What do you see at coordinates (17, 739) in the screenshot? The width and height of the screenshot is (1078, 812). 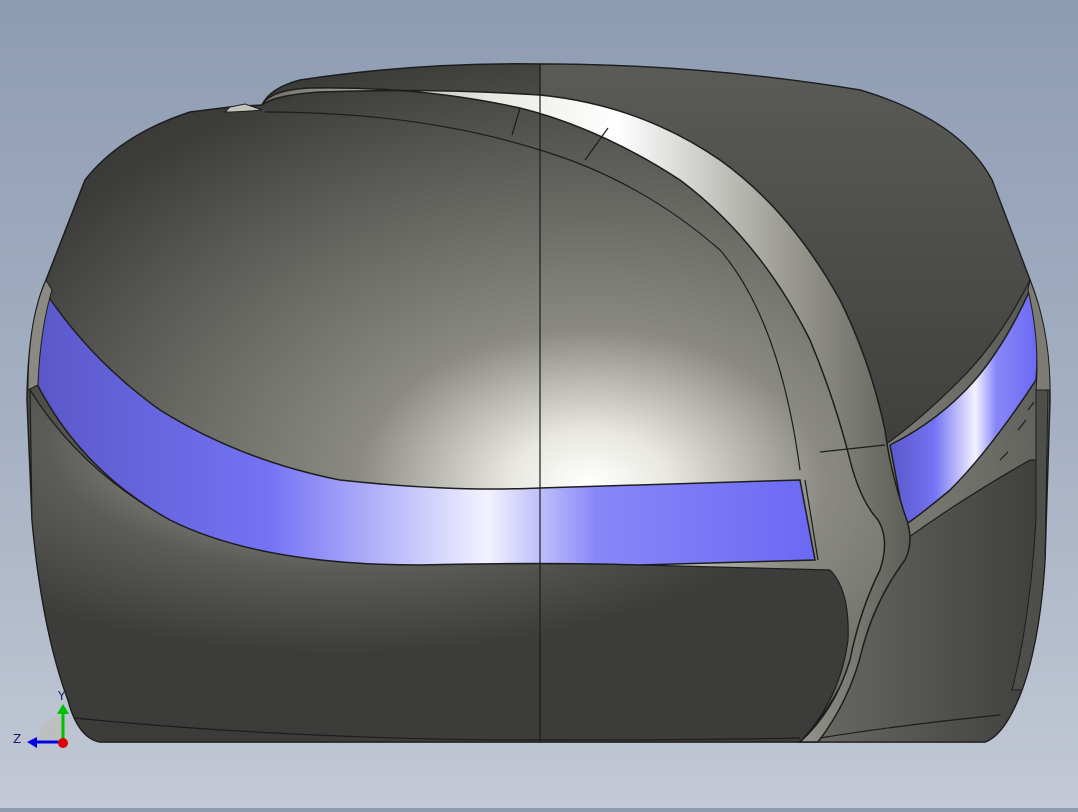 I see `triad-label-z: Z` at bounding box center [17, 739].